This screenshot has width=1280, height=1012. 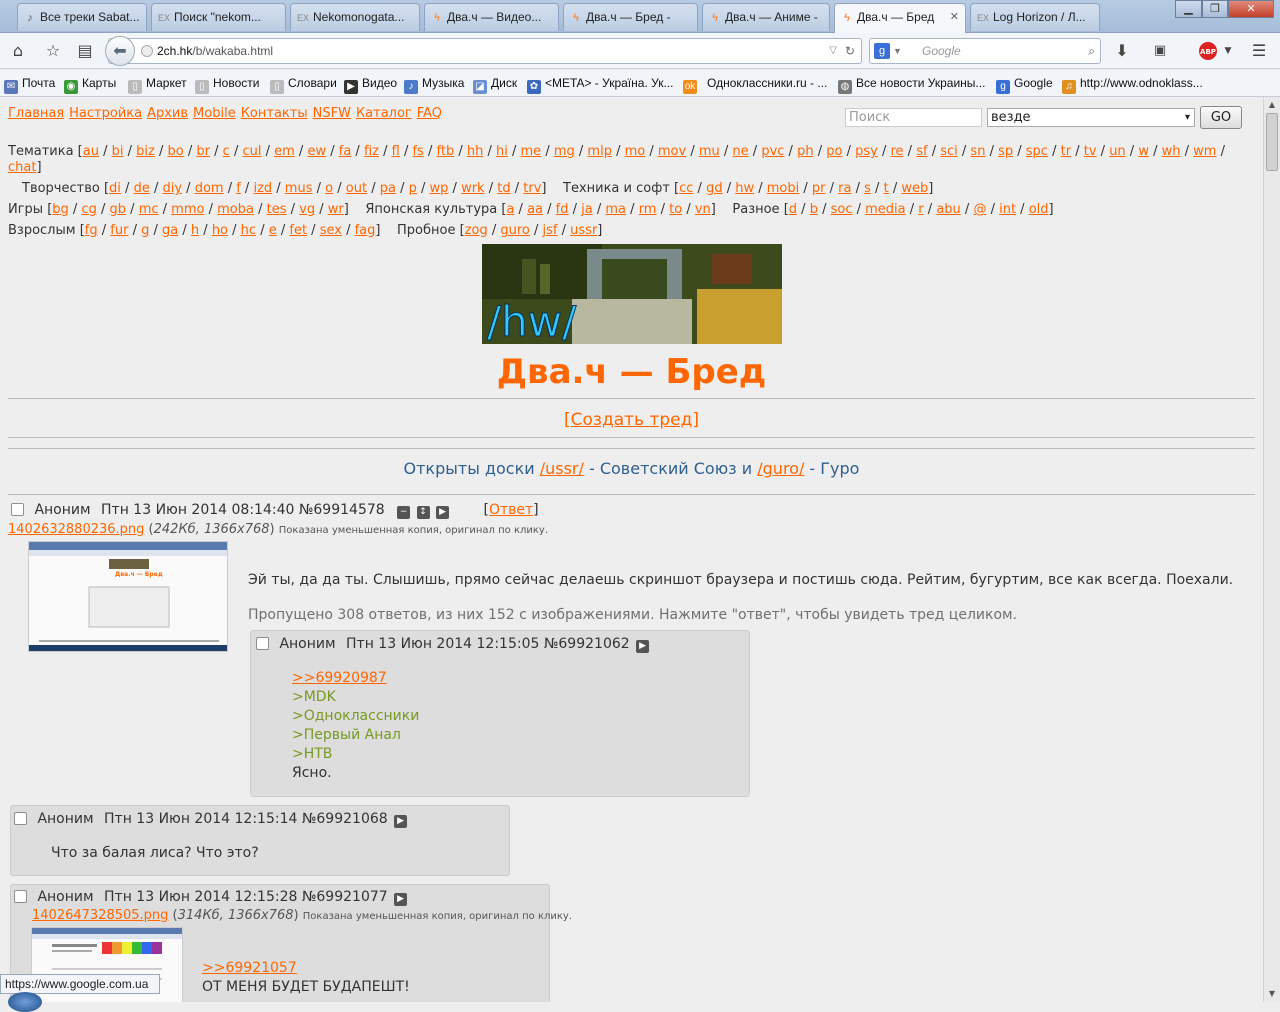 What do you see at coordinates (370, 85) in the screenshot?
I see `bookmark-video: ▶ Видео` at bounding box center [370, 85].